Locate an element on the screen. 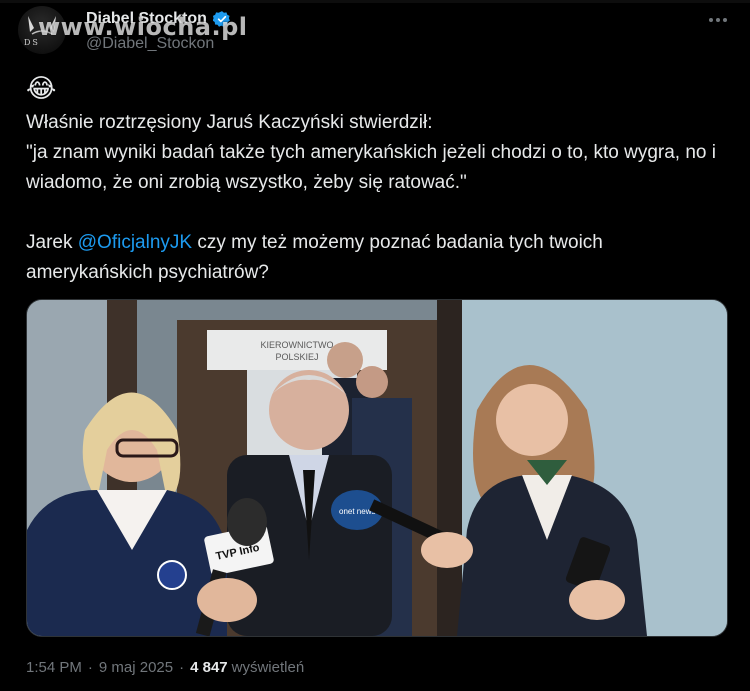  views-count: 4 847 is located at coordinates (209, 667).